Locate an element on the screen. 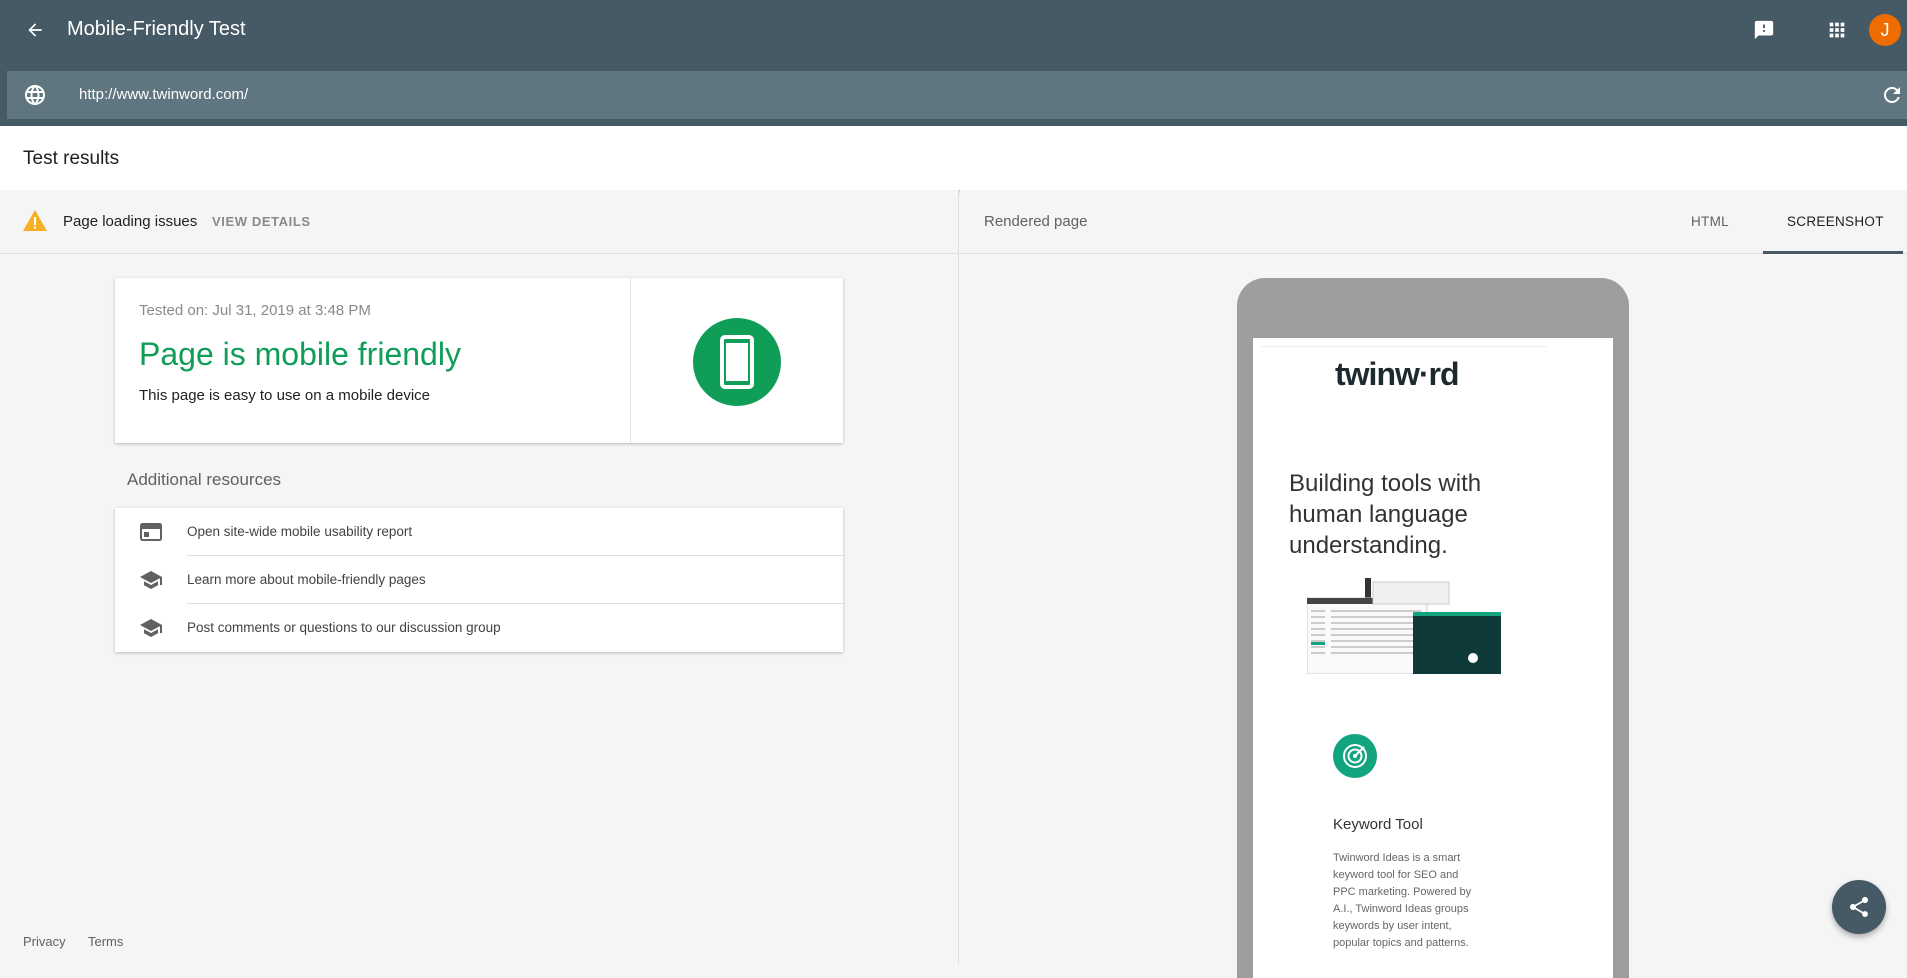 The width and height of the screenshot is (1907, 978). account-avatar: J is located at coordinates (1885, 30).